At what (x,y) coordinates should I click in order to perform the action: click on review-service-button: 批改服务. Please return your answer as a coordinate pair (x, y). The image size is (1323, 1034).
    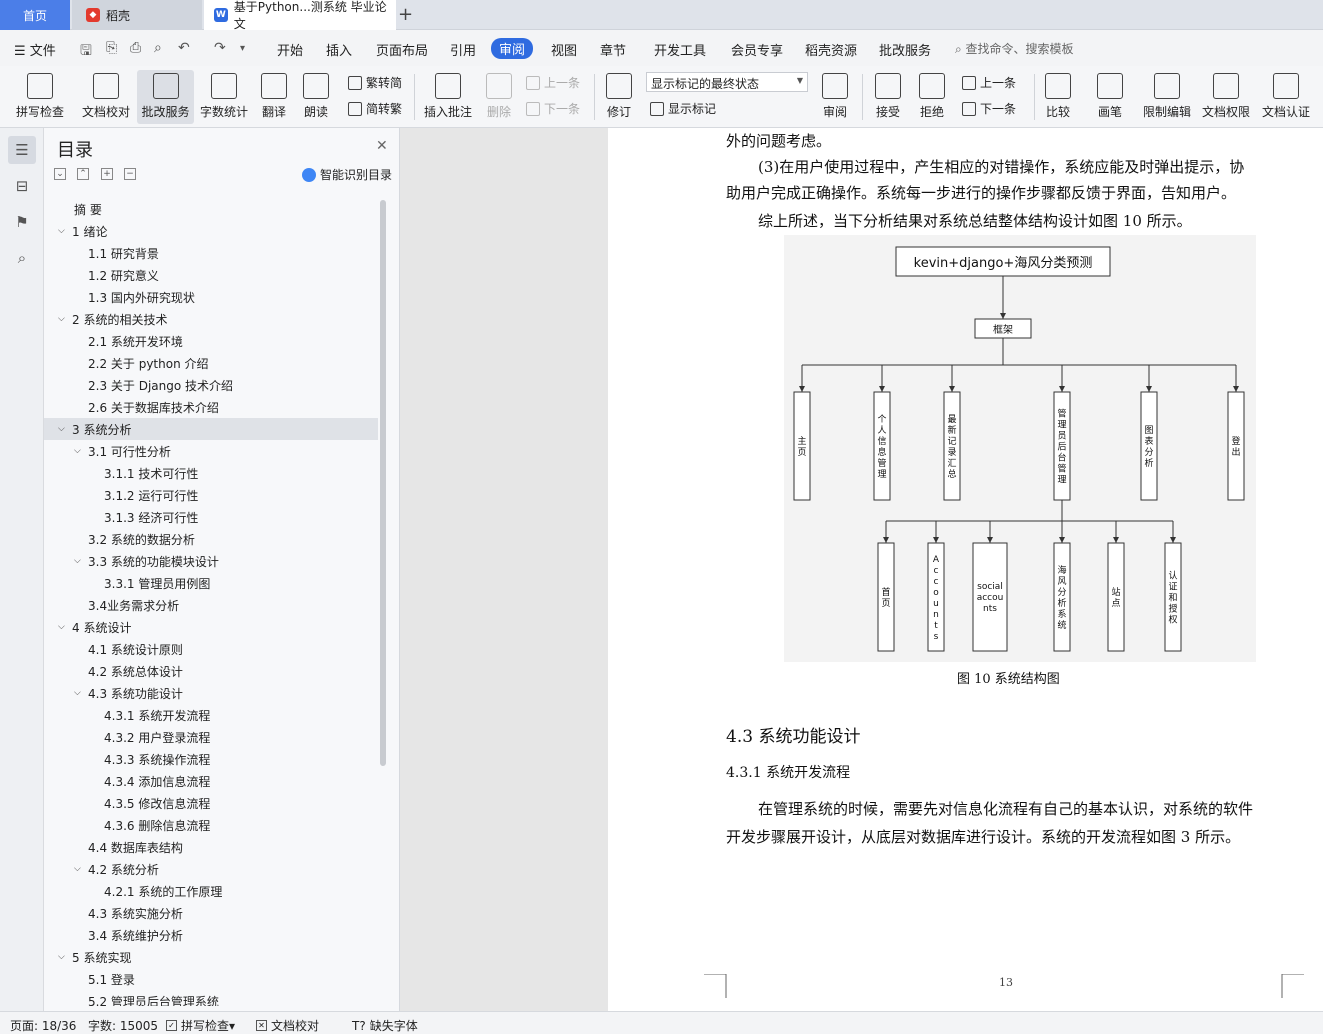
    Looking at the image, I should click on (165, 97).